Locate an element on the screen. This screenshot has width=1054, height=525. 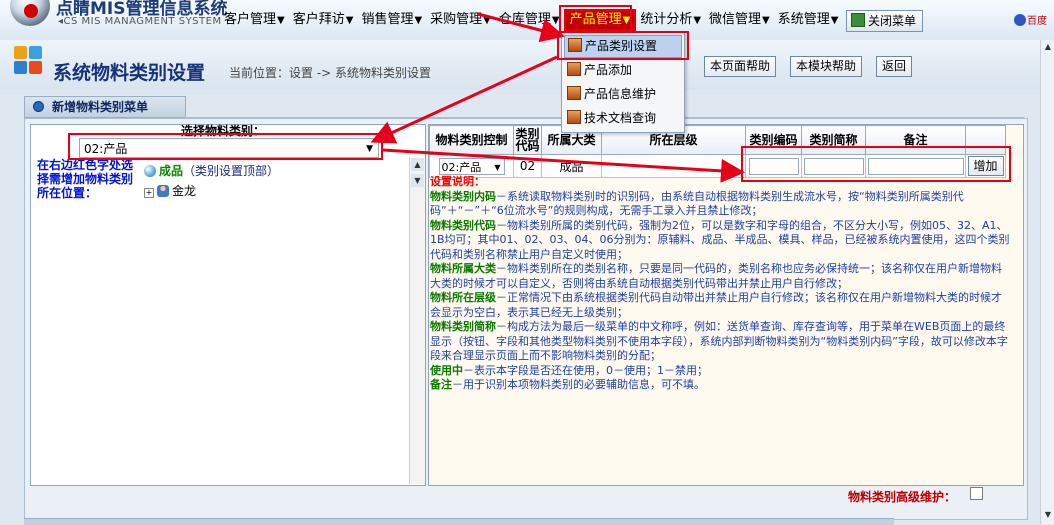
page-help-button: 本页面帮助 is located at coordinates (740, 66).